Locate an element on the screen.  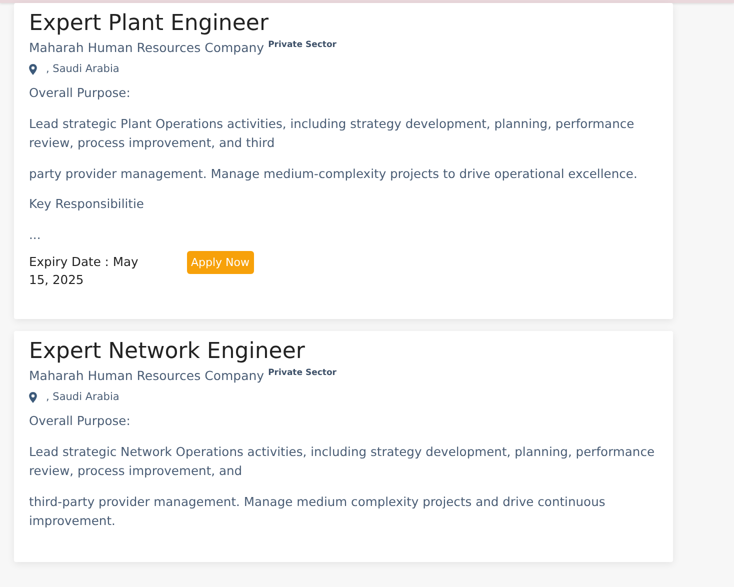
description-text: third-party provider management. Manage medium complexity projects and drive continuous improvement. is located at coordinates (317, 512).